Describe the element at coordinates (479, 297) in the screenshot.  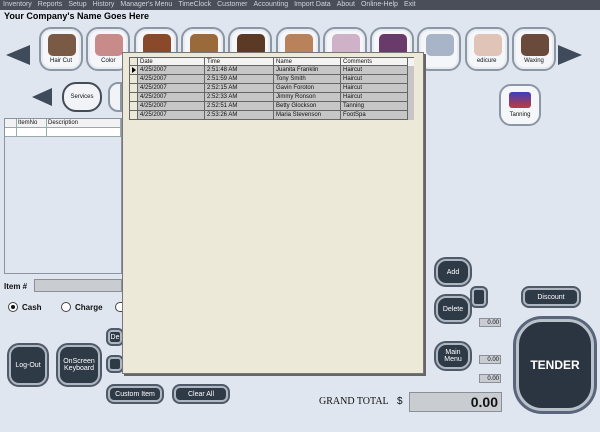
I see `partial-right-button` at that location.